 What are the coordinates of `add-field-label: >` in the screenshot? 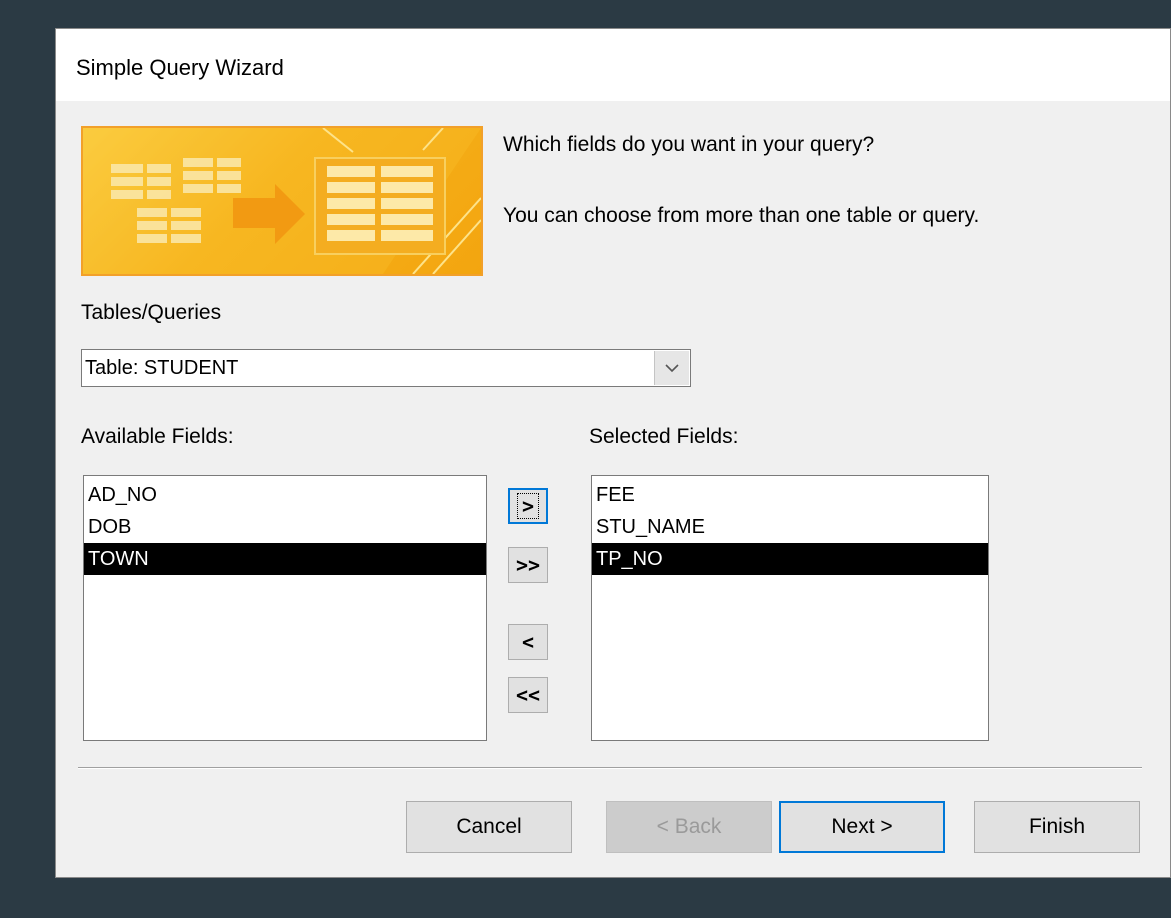 It's located at (528, 506).